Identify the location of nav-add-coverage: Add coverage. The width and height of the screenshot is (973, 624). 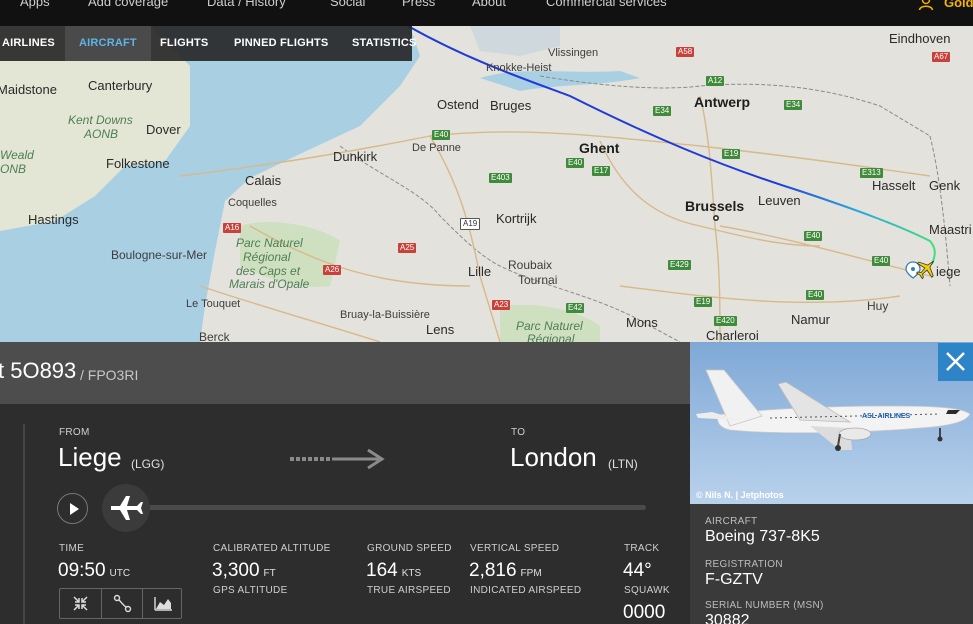
(128, 4).